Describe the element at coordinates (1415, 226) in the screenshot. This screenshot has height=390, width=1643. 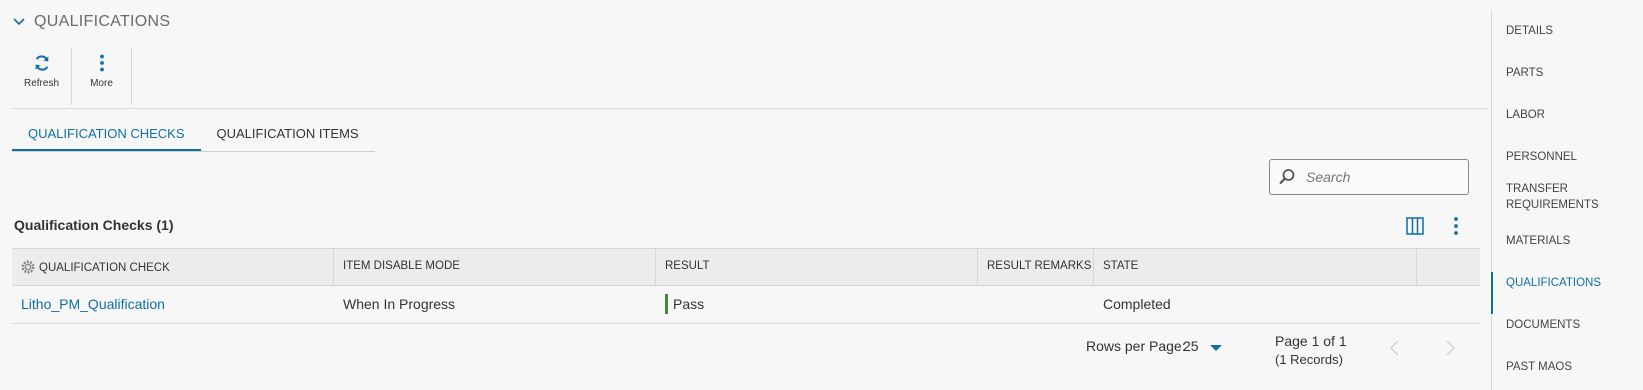
I see `columns-icon` at that location.